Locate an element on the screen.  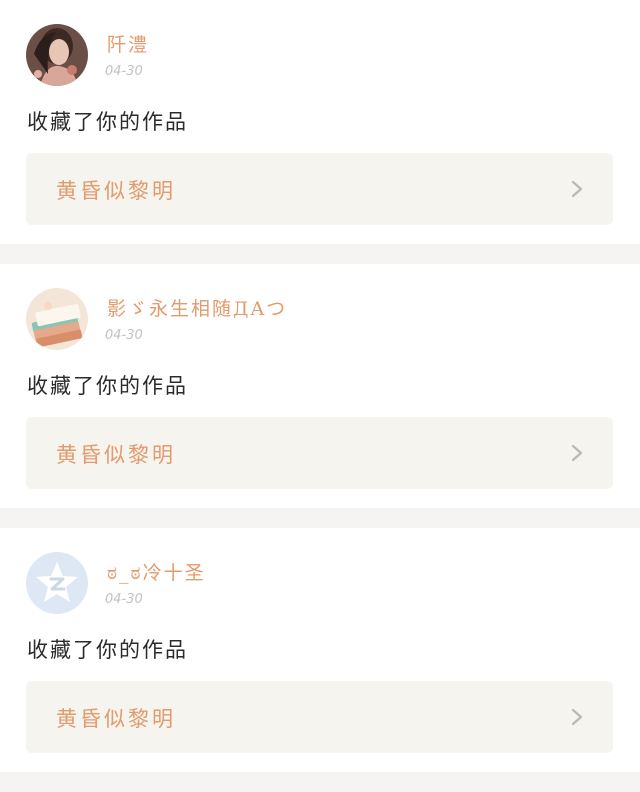
username: ಠ_ಠ冷十圣 is located at coordinates (156, 571).